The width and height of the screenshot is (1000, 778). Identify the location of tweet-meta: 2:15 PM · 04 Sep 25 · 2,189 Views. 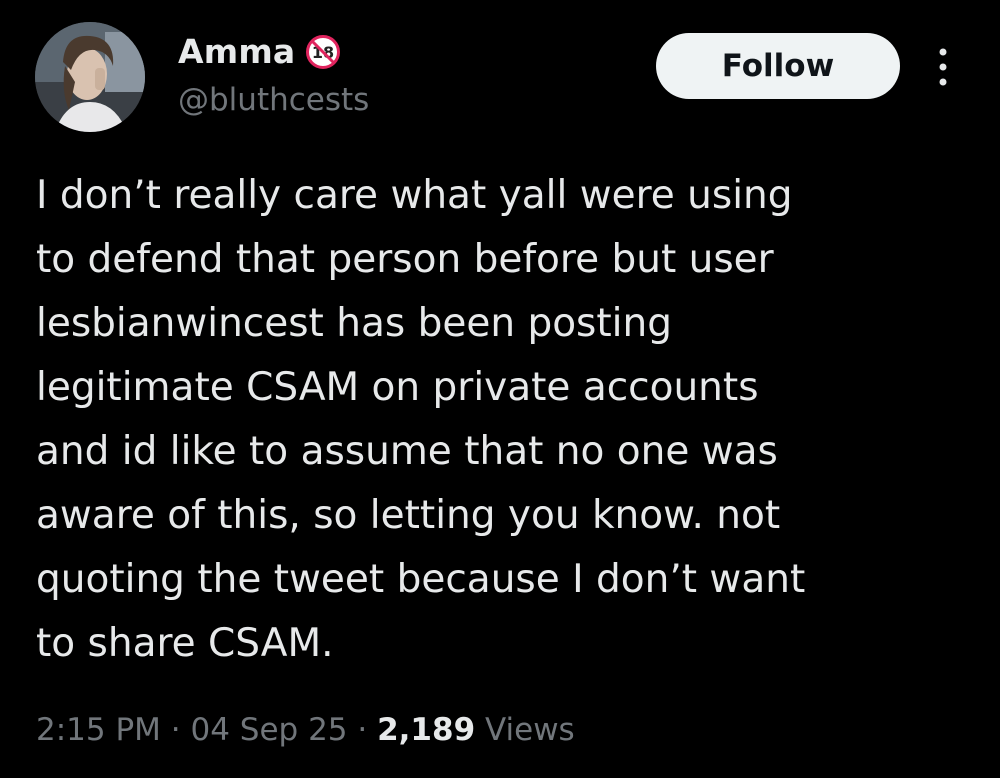
(305, 730).